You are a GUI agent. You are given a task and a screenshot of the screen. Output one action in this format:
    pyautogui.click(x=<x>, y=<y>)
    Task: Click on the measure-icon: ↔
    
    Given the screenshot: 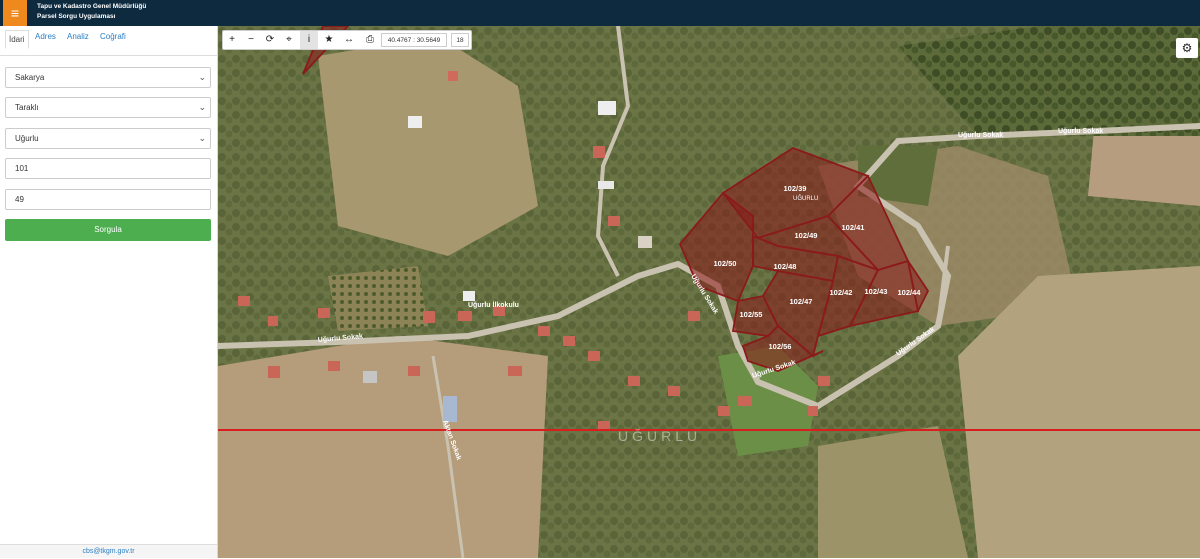 What is the action you would take?
    pyautogui.click(x=349, y=40)
    